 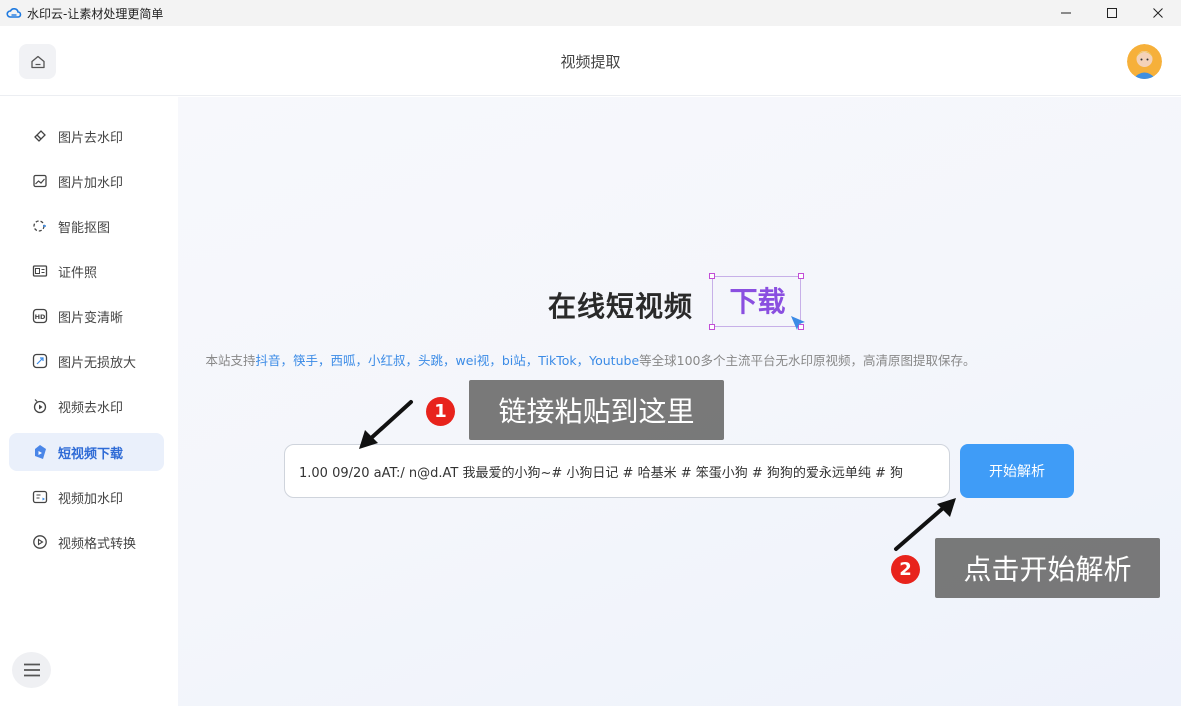 I want to click on sidebar-item-video-remove-watermark: 视频去水印, so click(x=86, y=406).